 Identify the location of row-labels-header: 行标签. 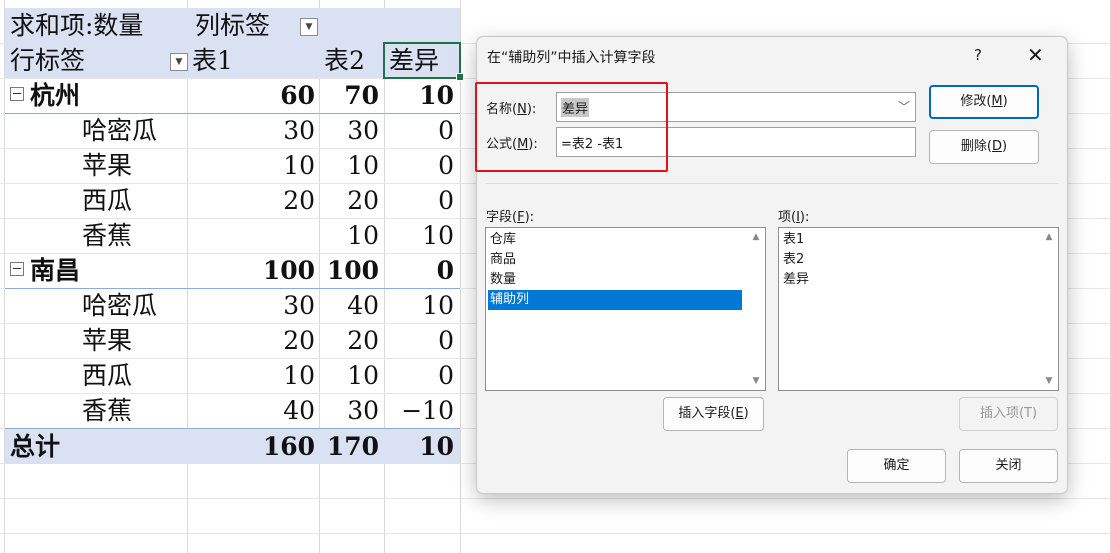
(47, 60).